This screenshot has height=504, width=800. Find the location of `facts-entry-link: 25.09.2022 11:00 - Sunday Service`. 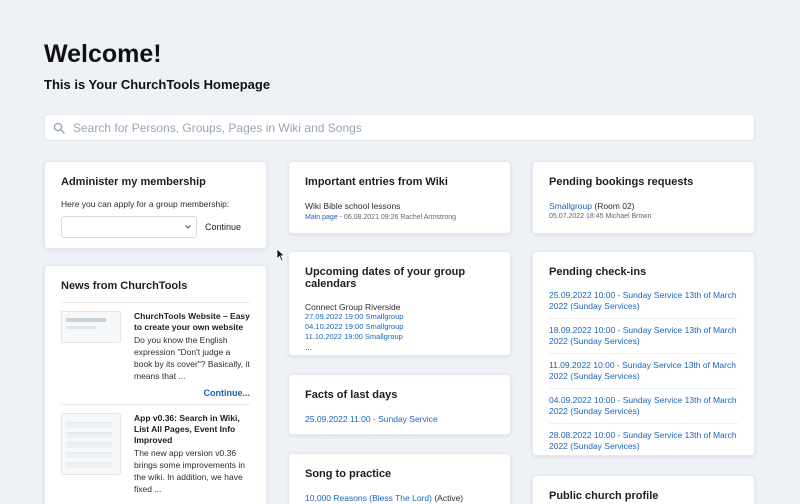

facts-entry-link: 25.09.2022 11:00 - Sunday Service is located at coordinates (399, 419).